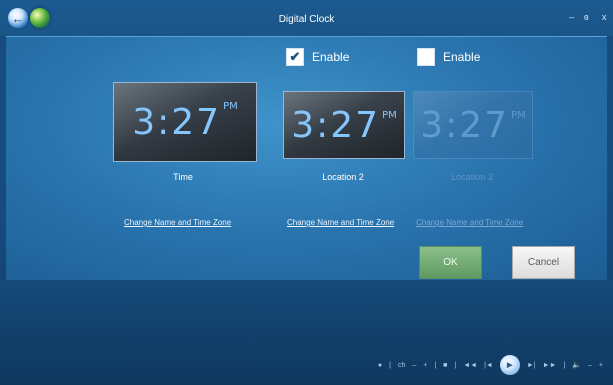  Describe the element at coordinates (177, 222) in the screenshot. I see `change-timezone-link-time: Change Name and Time Zone` at that location.